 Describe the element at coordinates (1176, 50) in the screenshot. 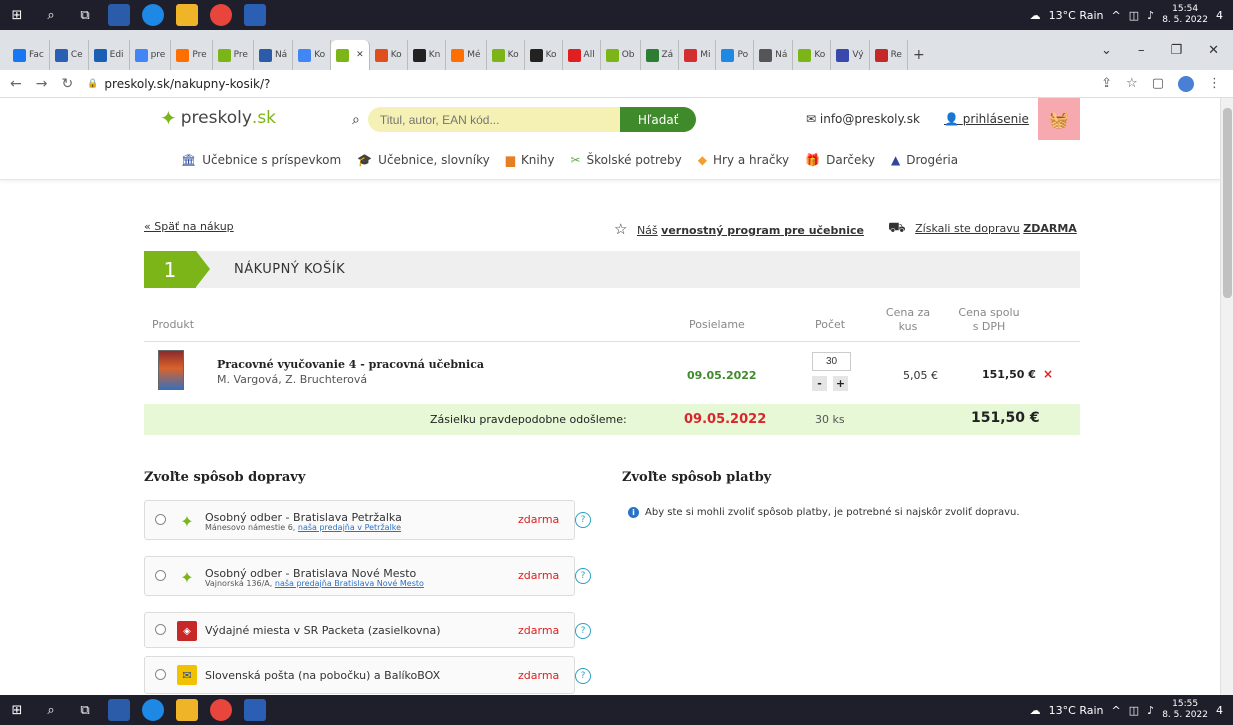

I see `restore-button: ❐` at that location.